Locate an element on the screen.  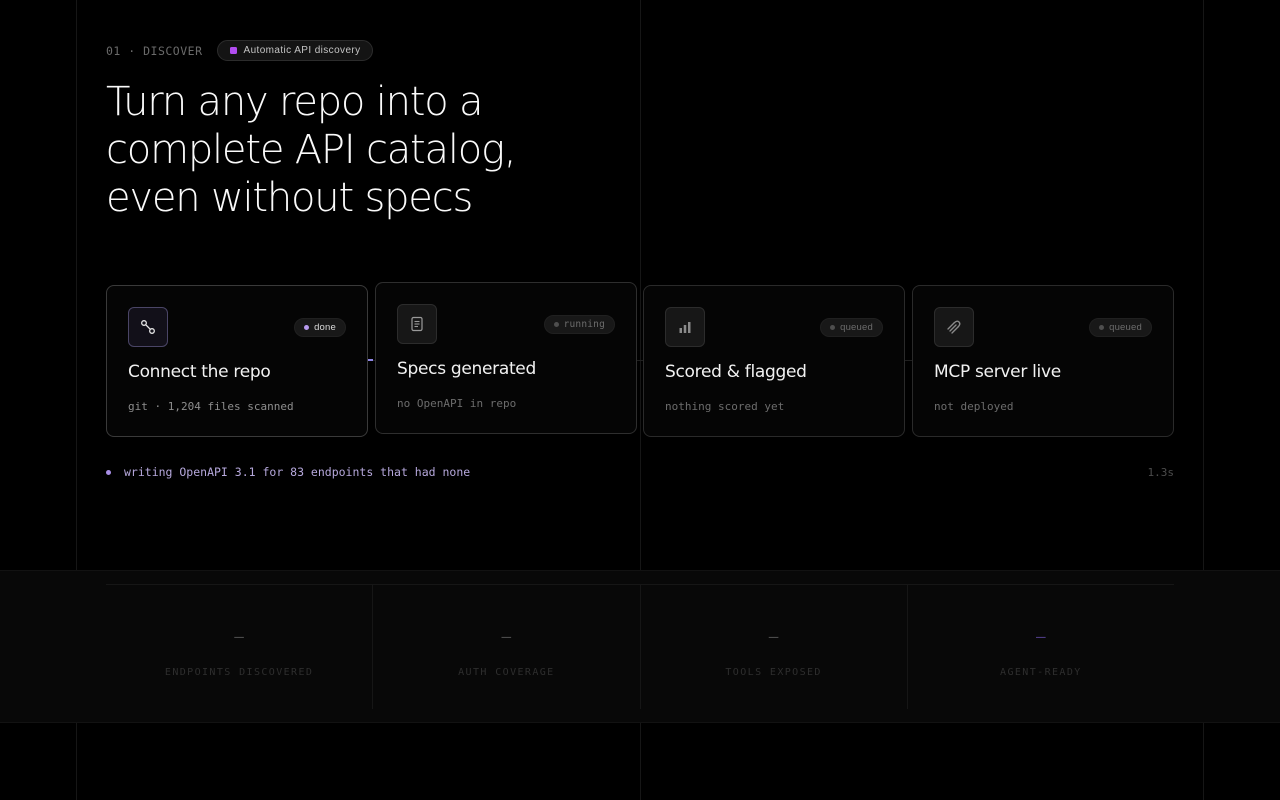
status-badge: running is located at coordinates (579, 324).